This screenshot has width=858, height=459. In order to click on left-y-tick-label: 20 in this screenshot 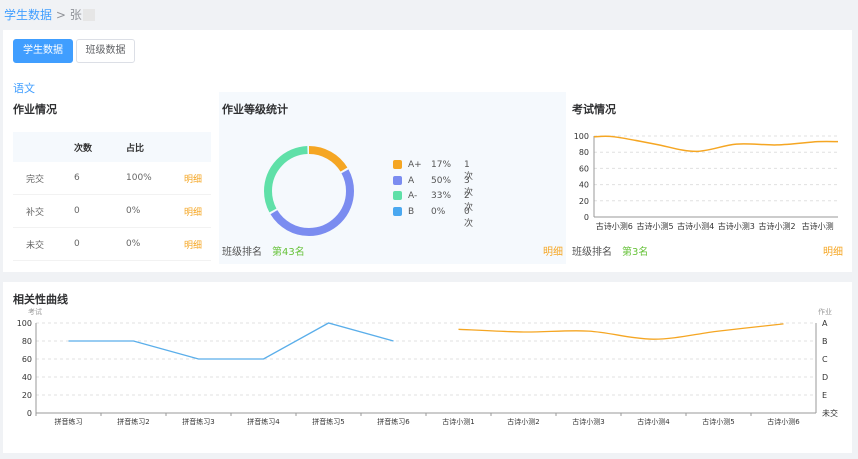, I will do `click(27, 395)`.